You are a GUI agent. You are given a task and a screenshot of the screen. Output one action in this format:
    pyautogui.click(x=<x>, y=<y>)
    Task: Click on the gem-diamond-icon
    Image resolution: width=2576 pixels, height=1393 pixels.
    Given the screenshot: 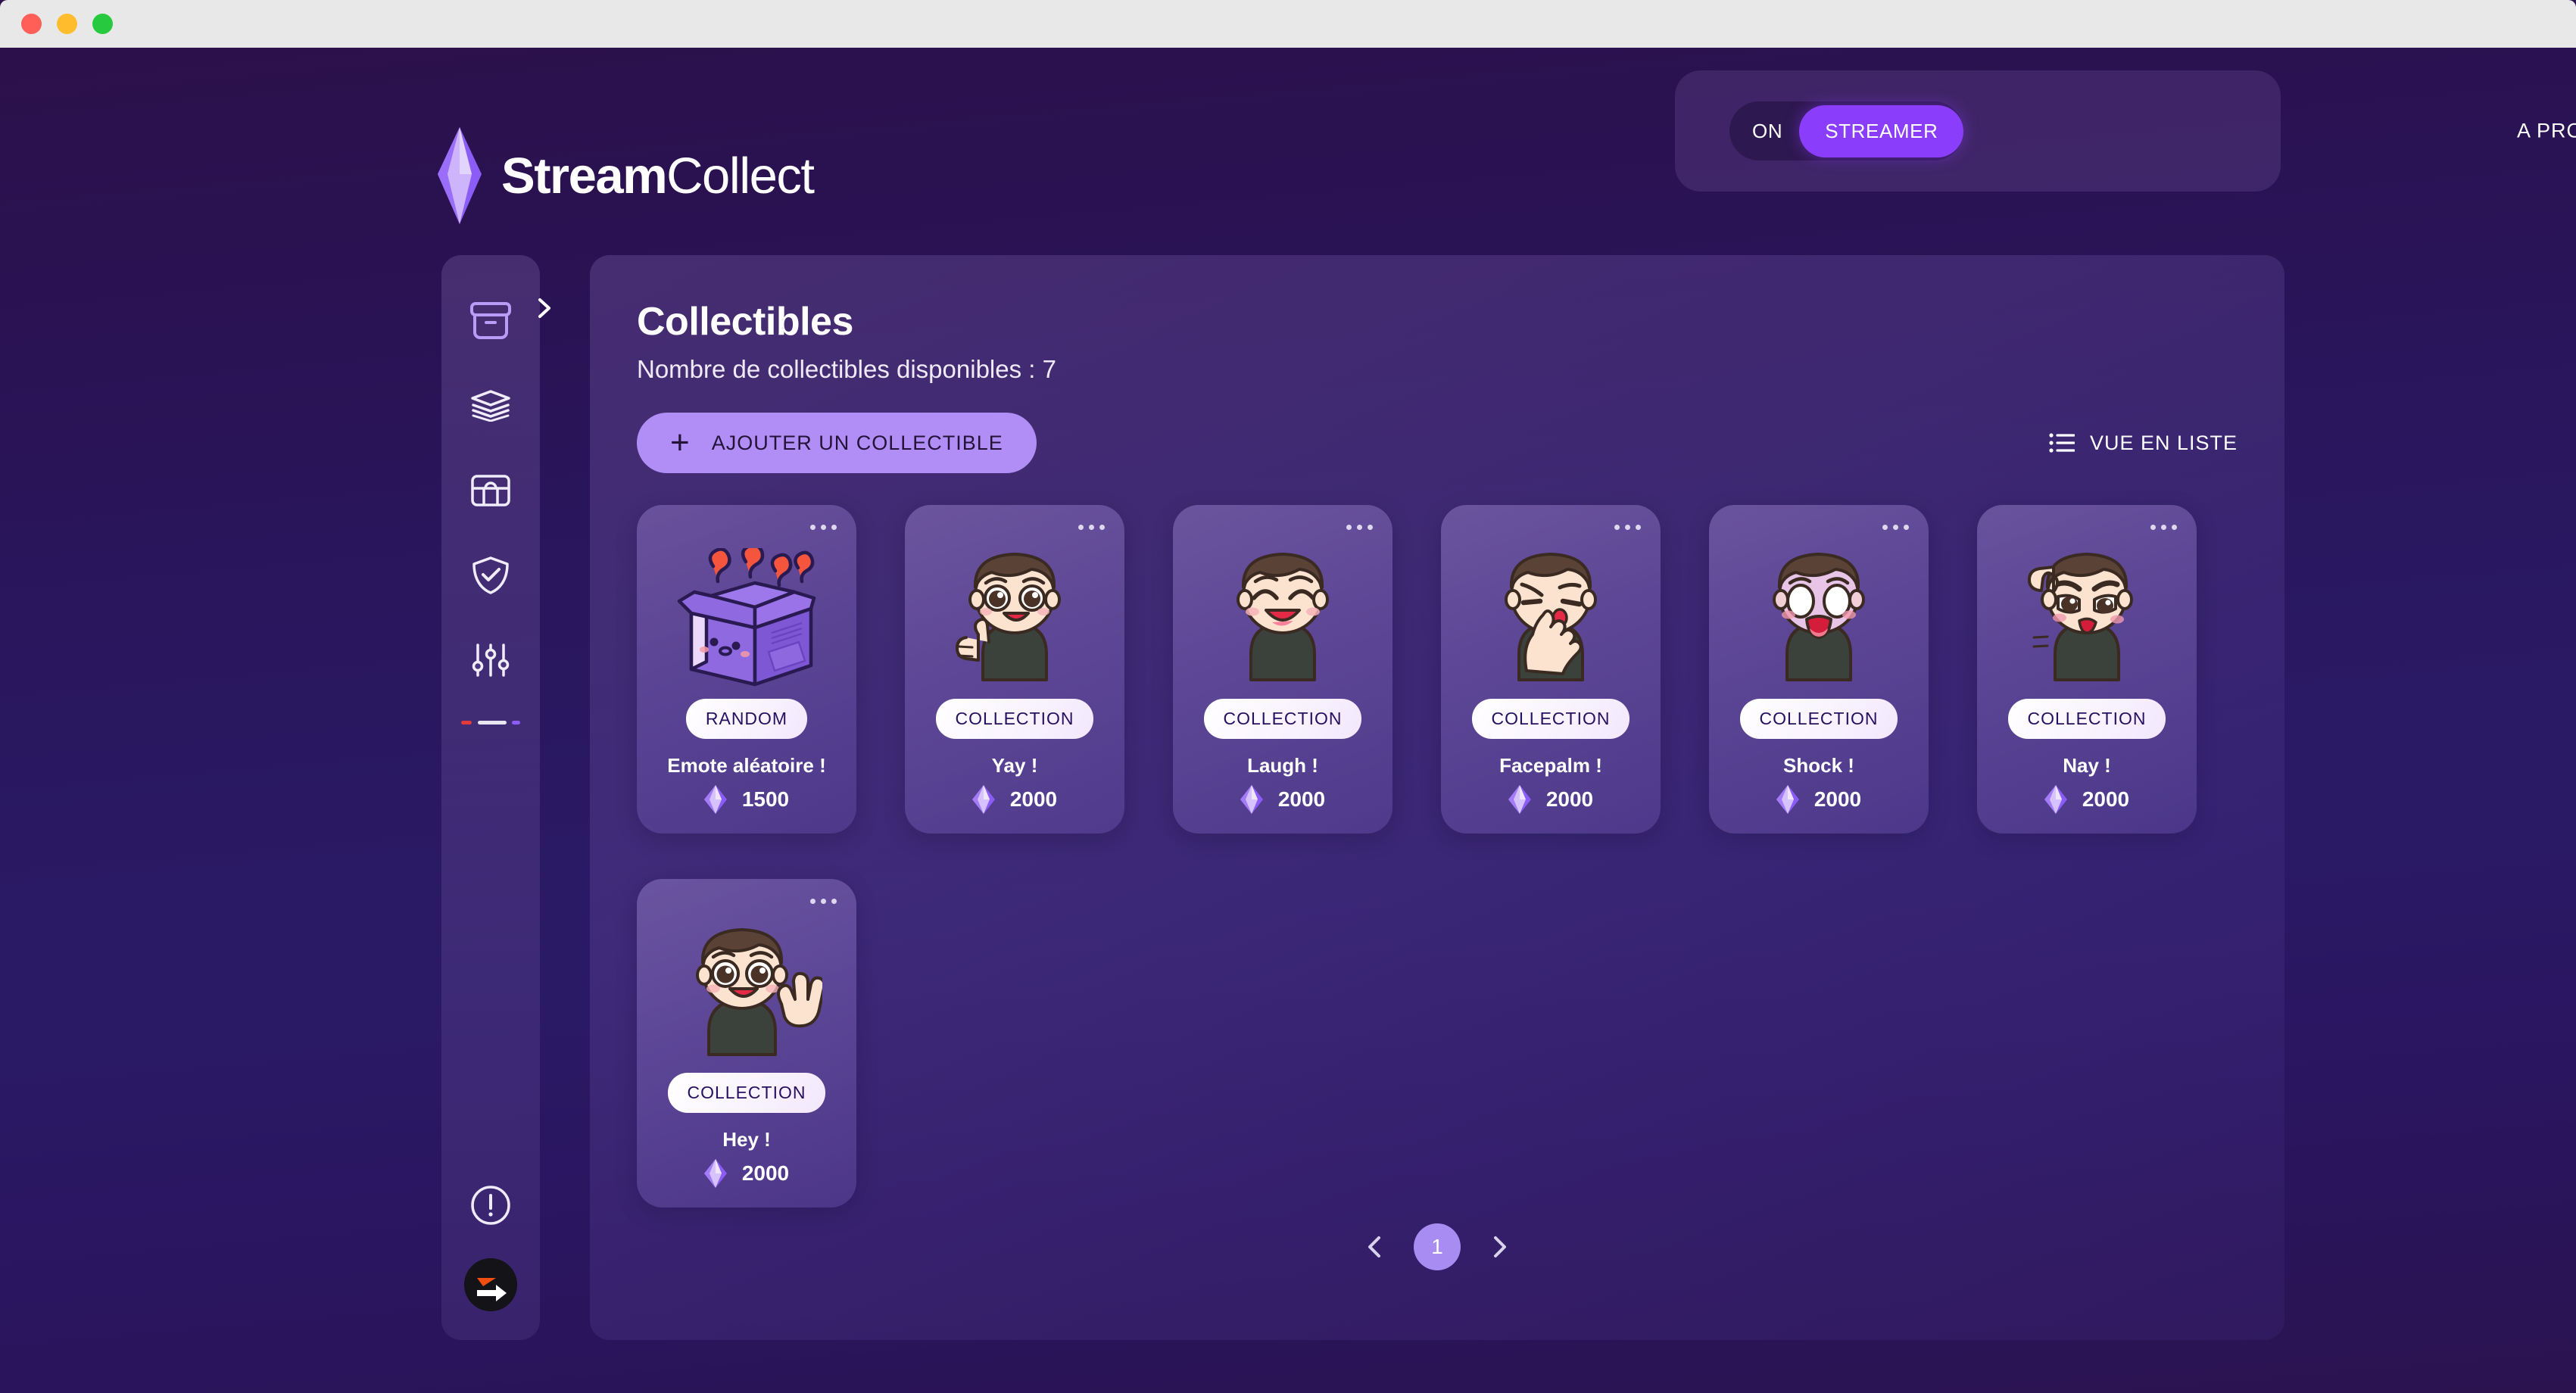 What is the action you would take?
    pyautogui.click(x=460, y=175)
    